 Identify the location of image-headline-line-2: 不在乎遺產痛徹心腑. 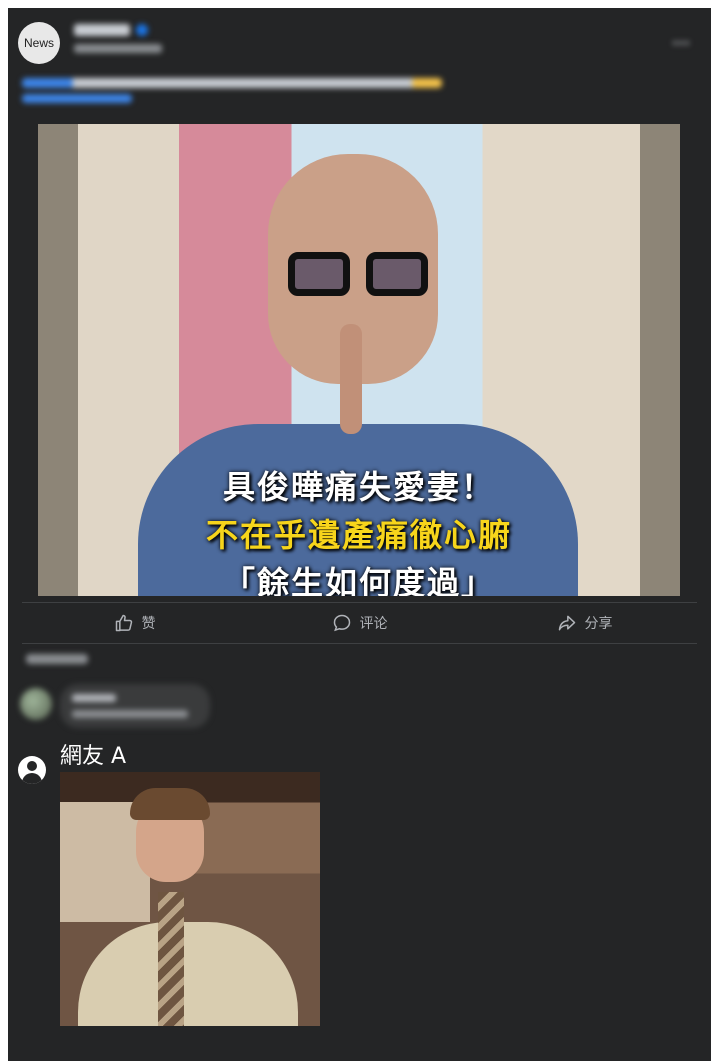
(358, 535).